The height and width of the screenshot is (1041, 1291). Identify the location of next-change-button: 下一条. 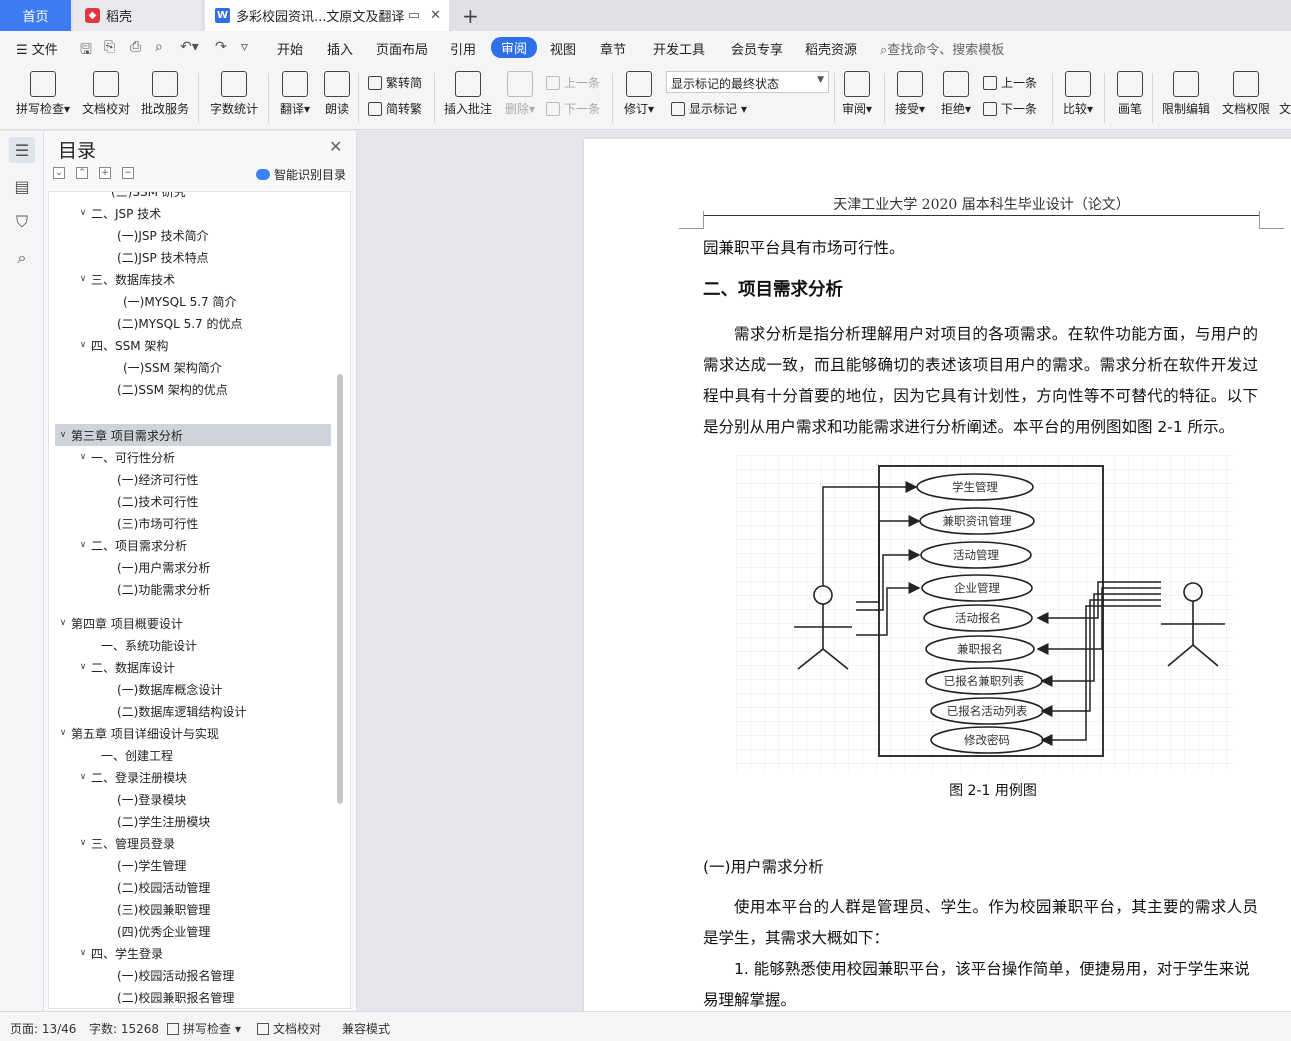
(1010, 108).